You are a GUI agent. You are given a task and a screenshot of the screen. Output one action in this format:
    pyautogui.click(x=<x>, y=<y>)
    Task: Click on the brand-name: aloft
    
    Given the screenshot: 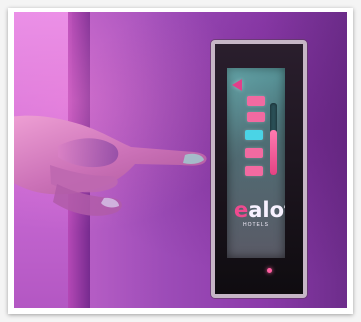 What is the action you would take?
    pyautogui.click(x=266, y=210)
    